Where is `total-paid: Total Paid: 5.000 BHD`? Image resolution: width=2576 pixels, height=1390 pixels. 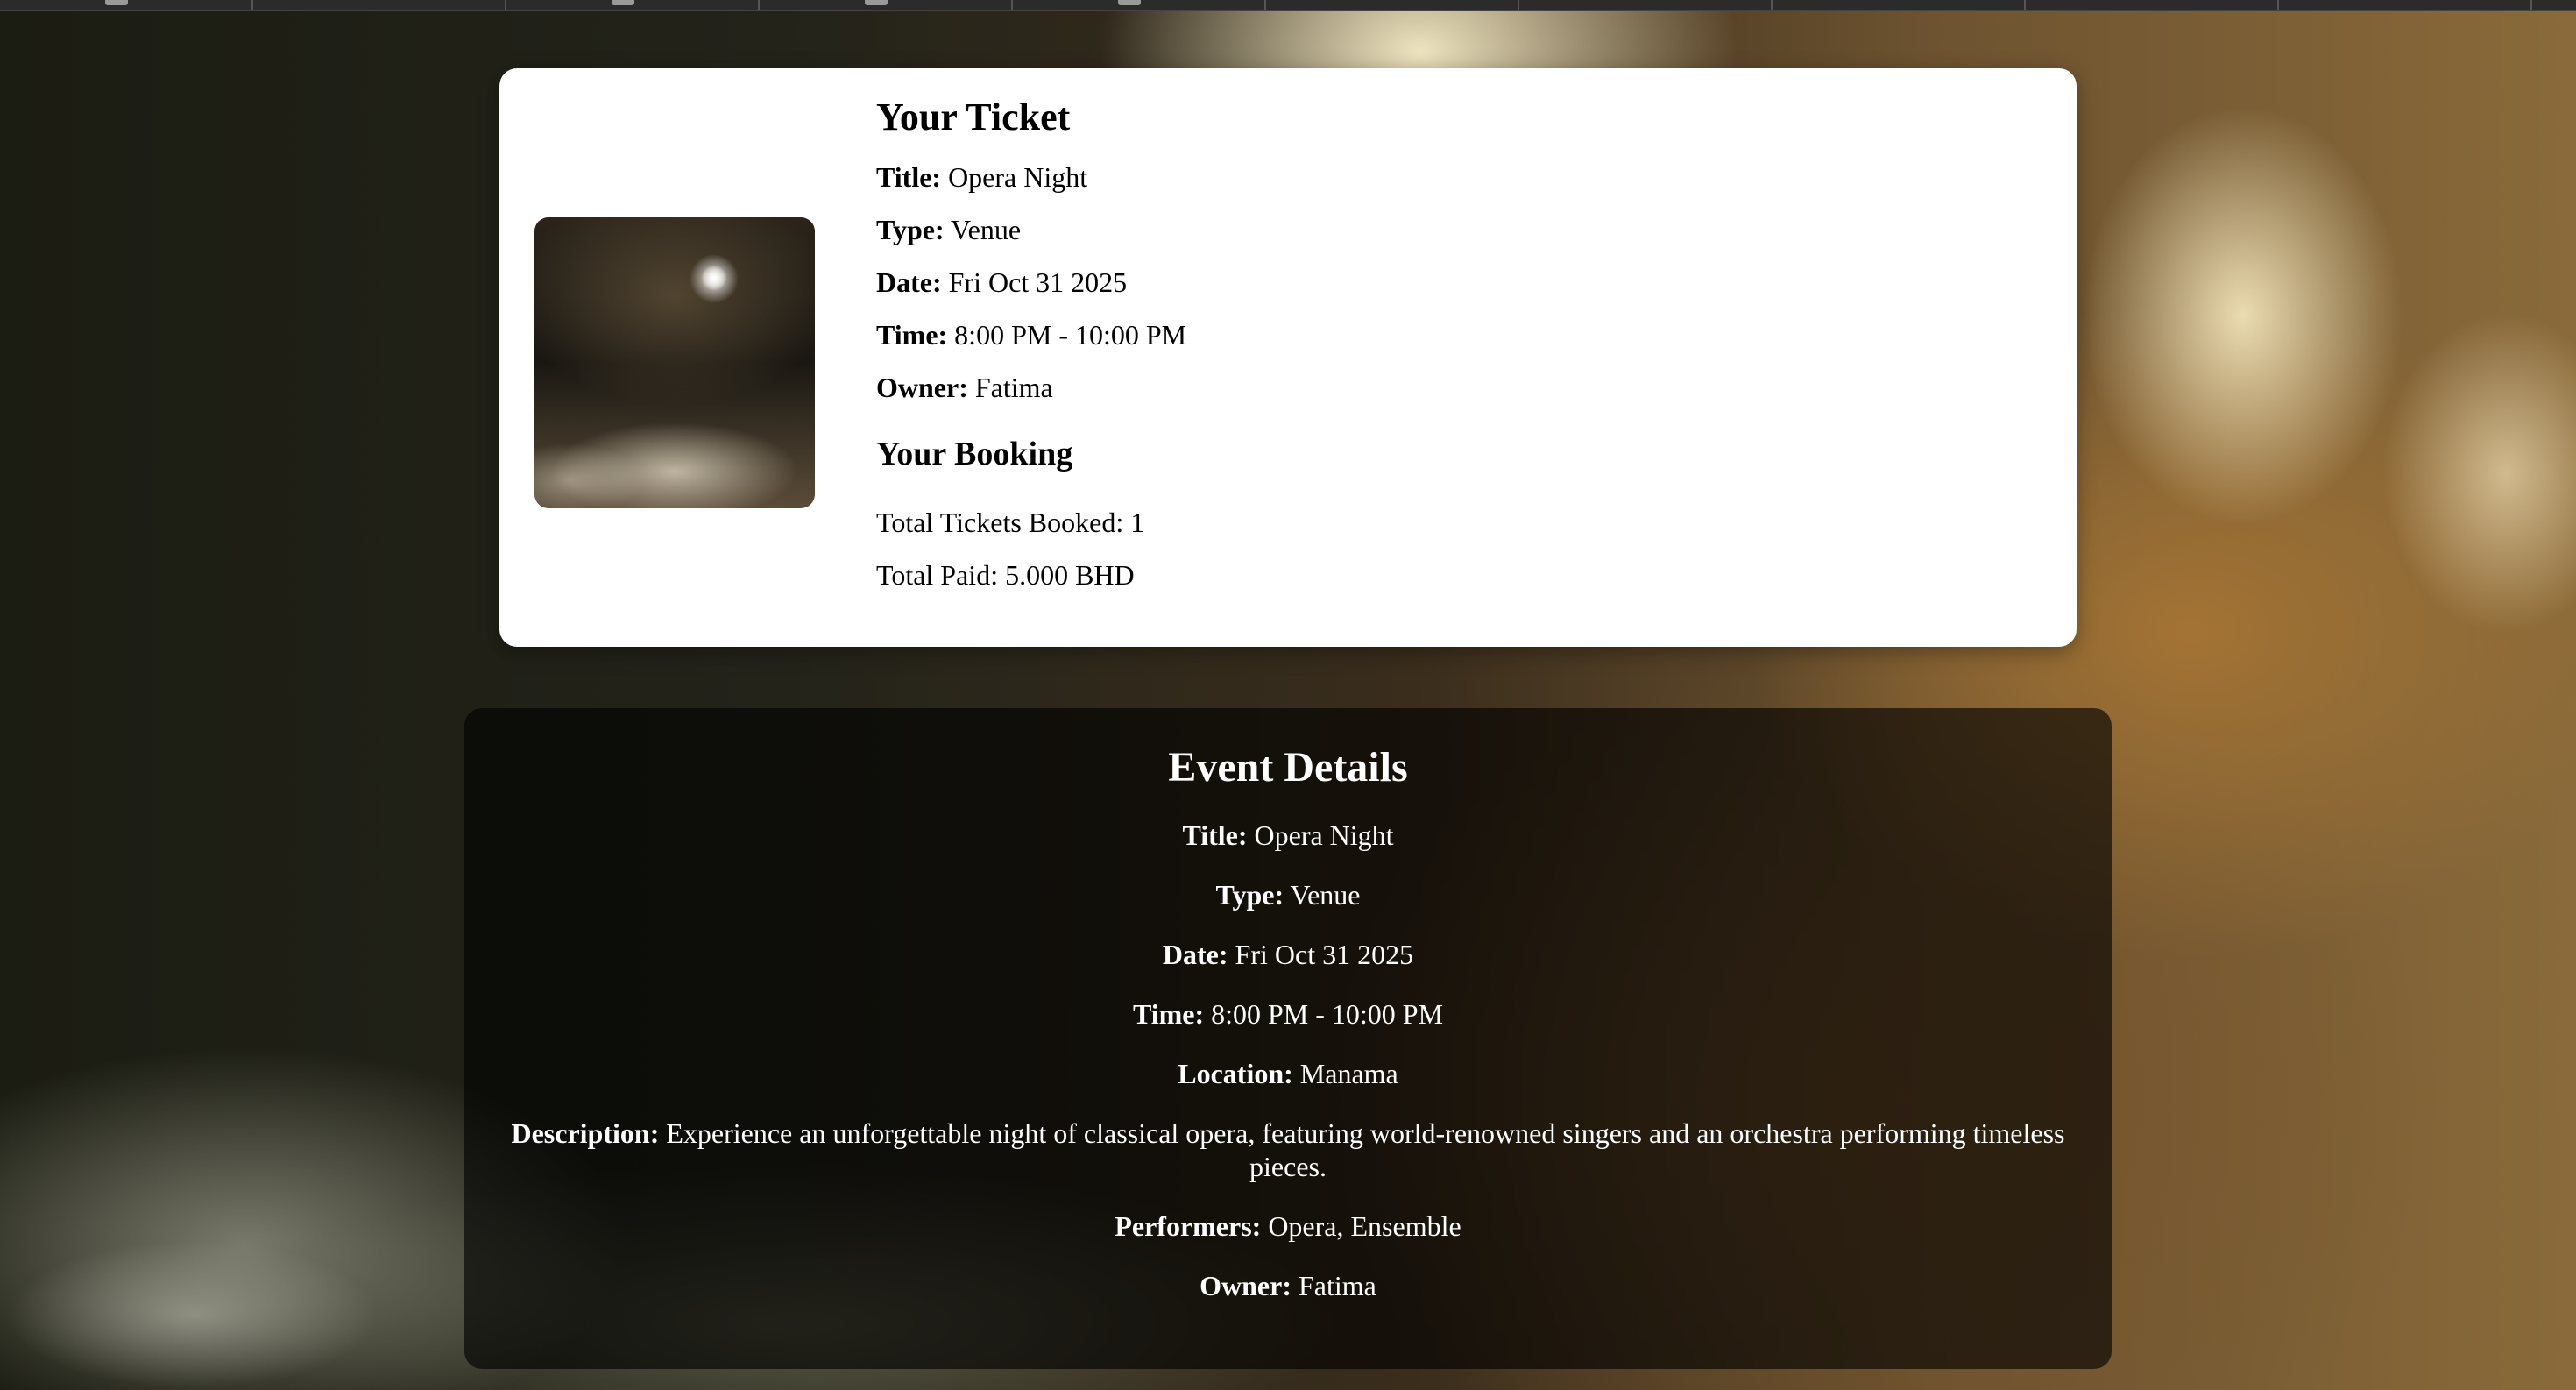
total-paid: Total Paid: 5.000 BHD is located at coordinates (1005, 575).